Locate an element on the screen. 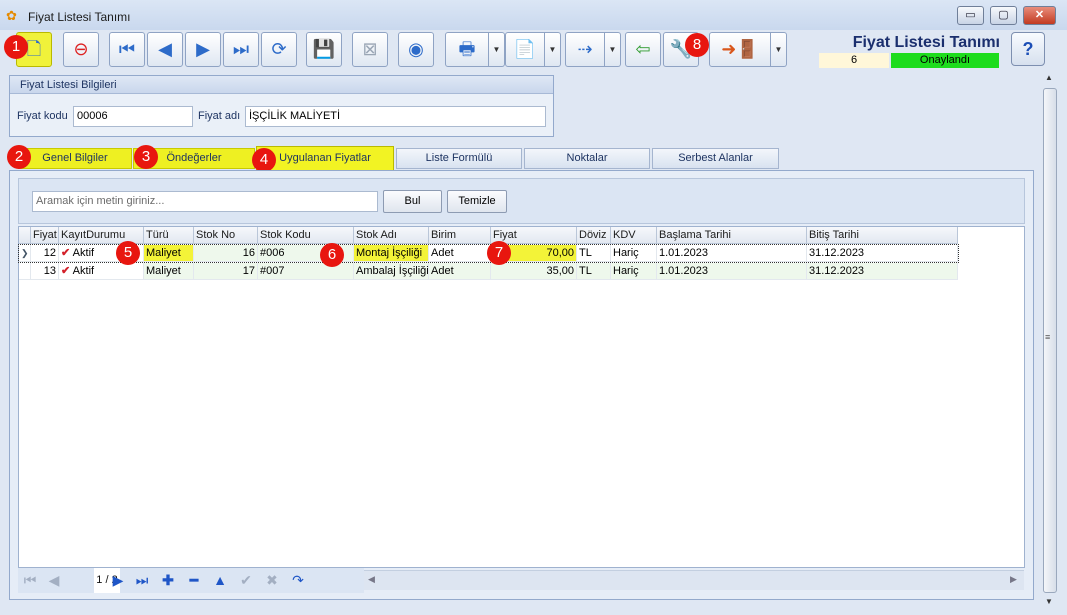  close-button: ✕ is located at coordinates (1039, 15).